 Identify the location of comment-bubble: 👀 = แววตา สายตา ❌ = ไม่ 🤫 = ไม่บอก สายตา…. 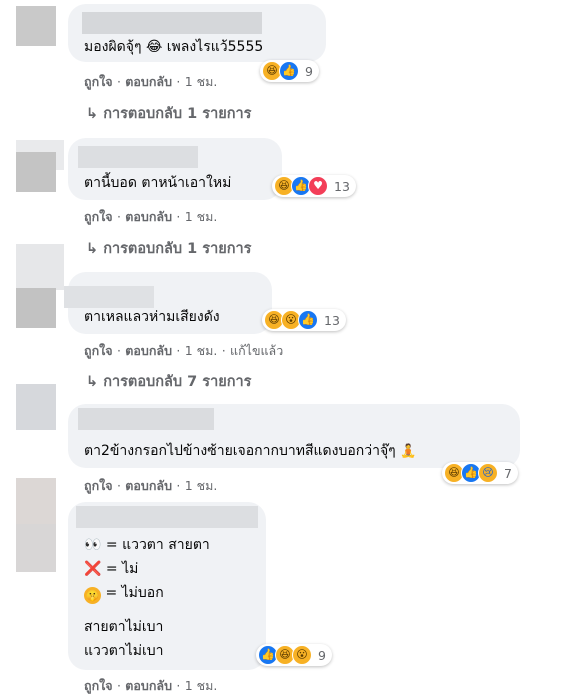
(167, 586).